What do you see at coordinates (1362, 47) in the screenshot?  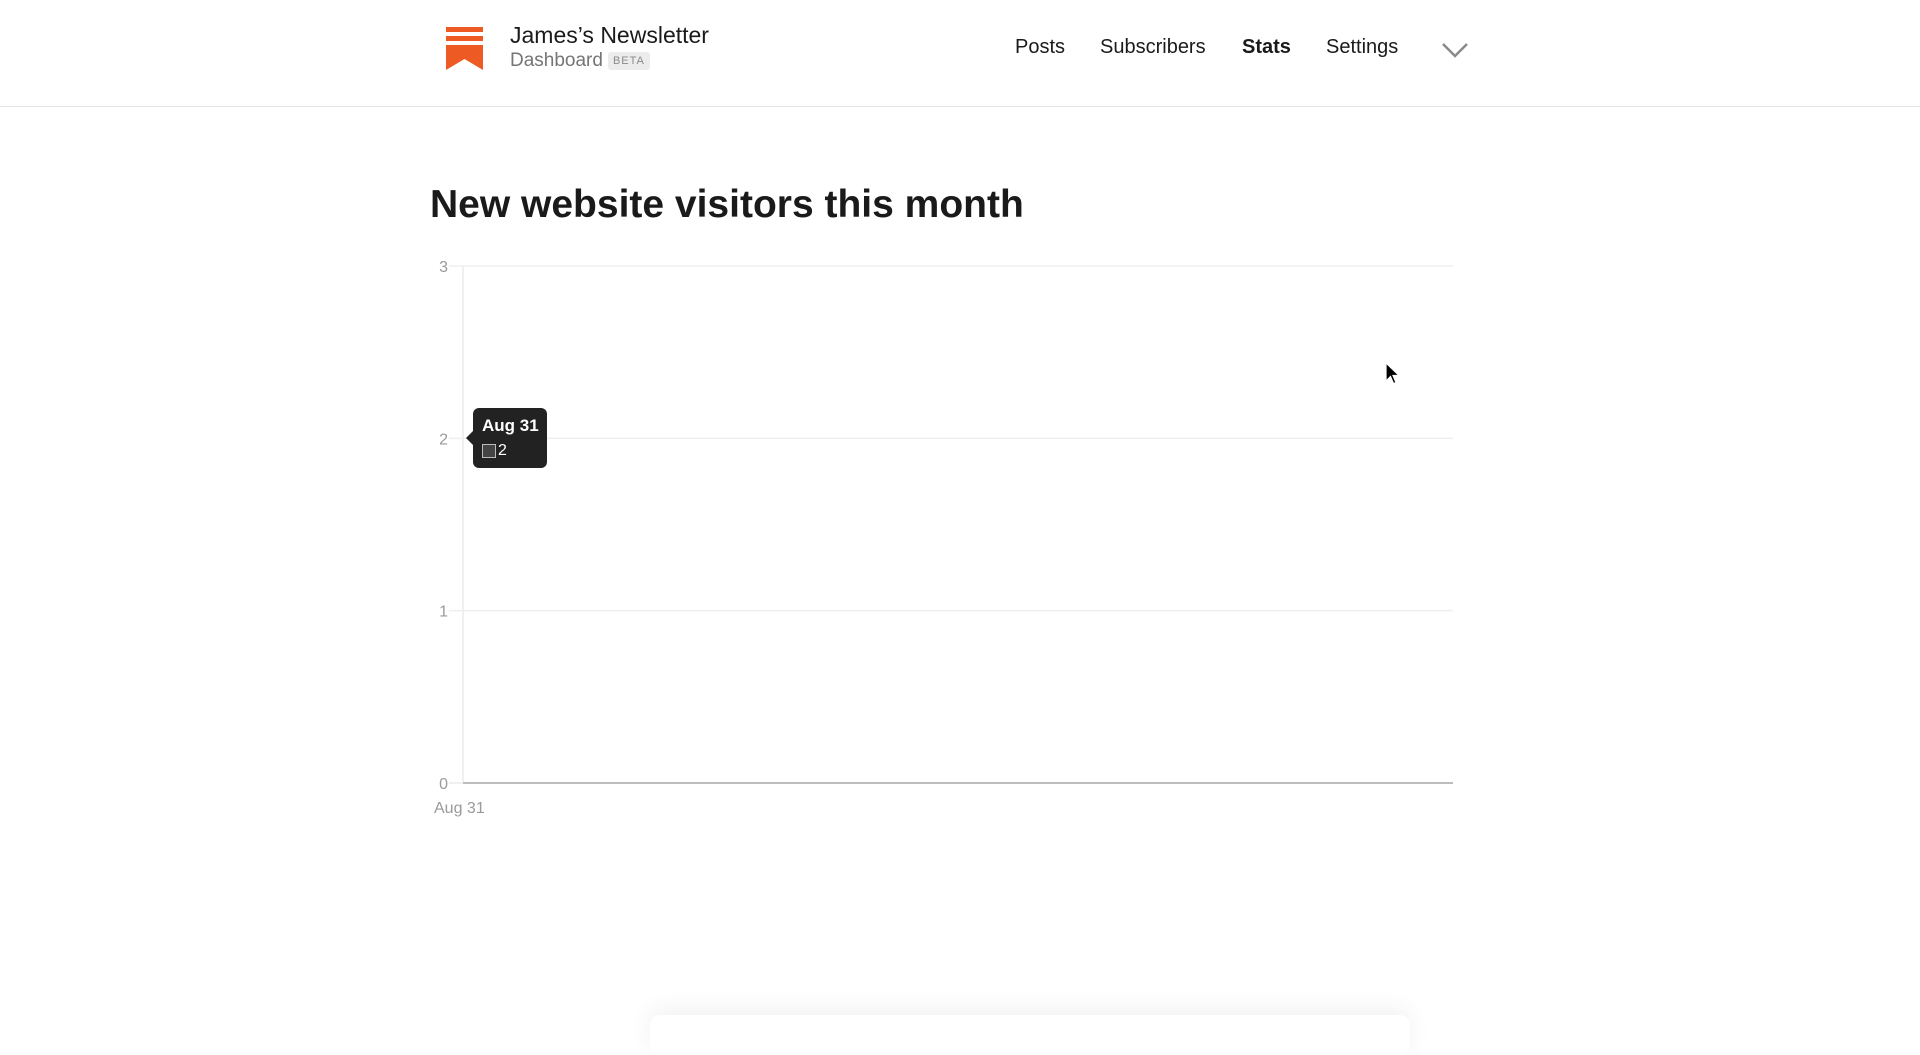 I see `nav-settings: Settings` at bounding box center [1362, 47].